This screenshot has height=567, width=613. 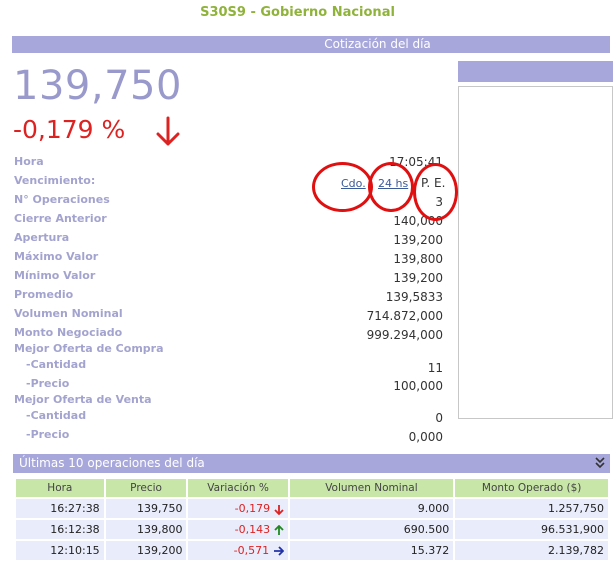 What do you see at coordinates (435, 368) in the screenshot?
I see `compra-cantidad-value: 11` at bounding box center [435, 368].